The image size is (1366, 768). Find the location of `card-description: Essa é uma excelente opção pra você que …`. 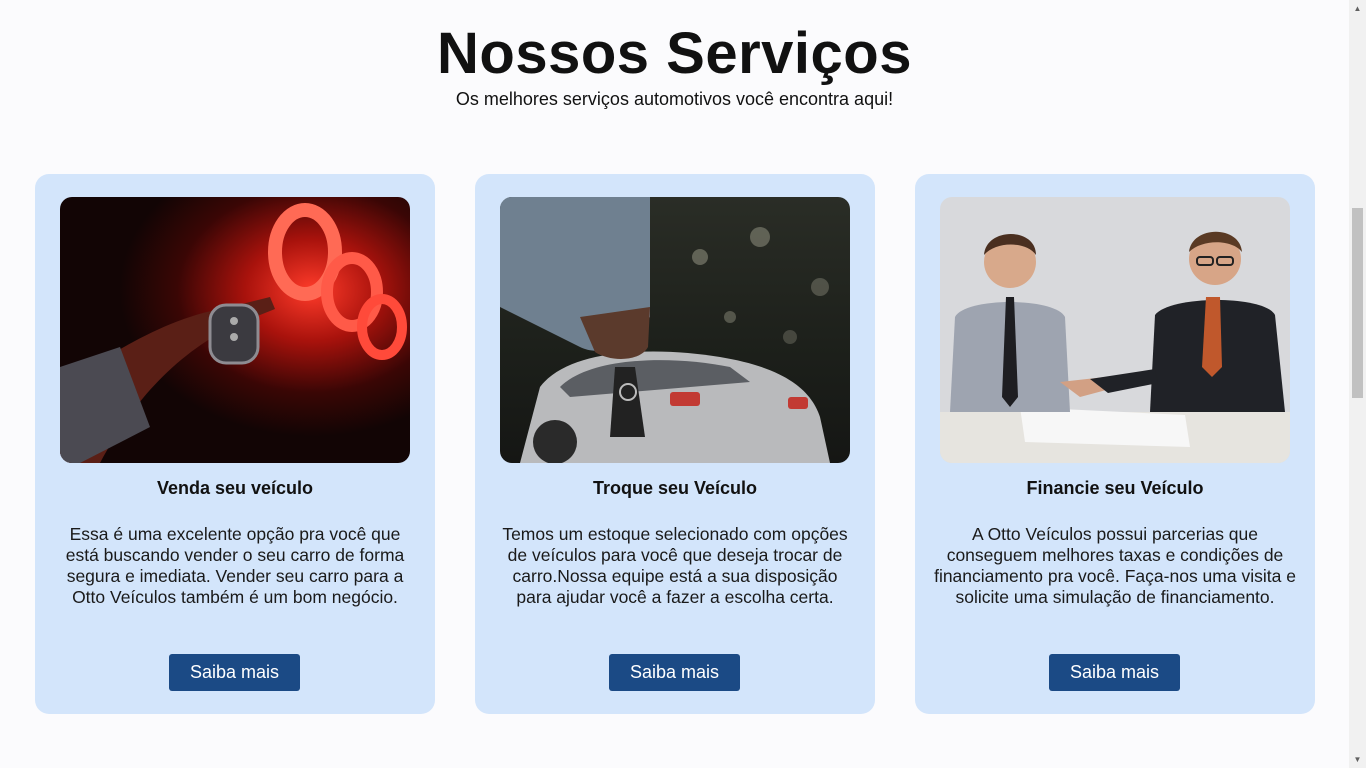

card-description: Essa é uma excelente opção pra você que … is located at coordinates (235, 565).